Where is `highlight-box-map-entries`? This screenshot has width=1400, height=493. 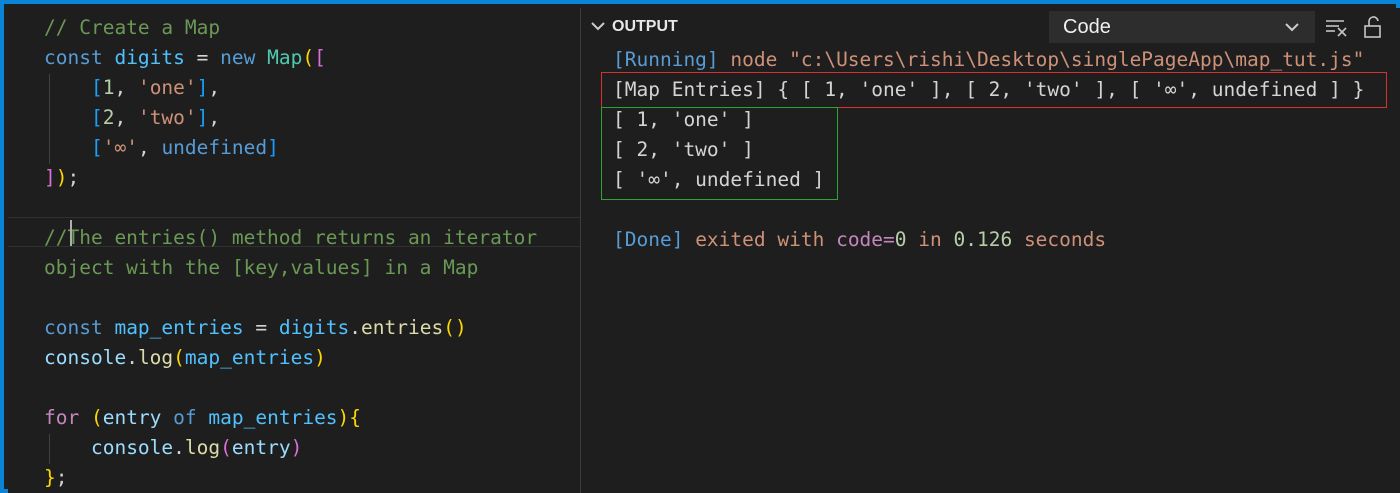
highlight-box-map-entries is located at coordinates (994, 90).